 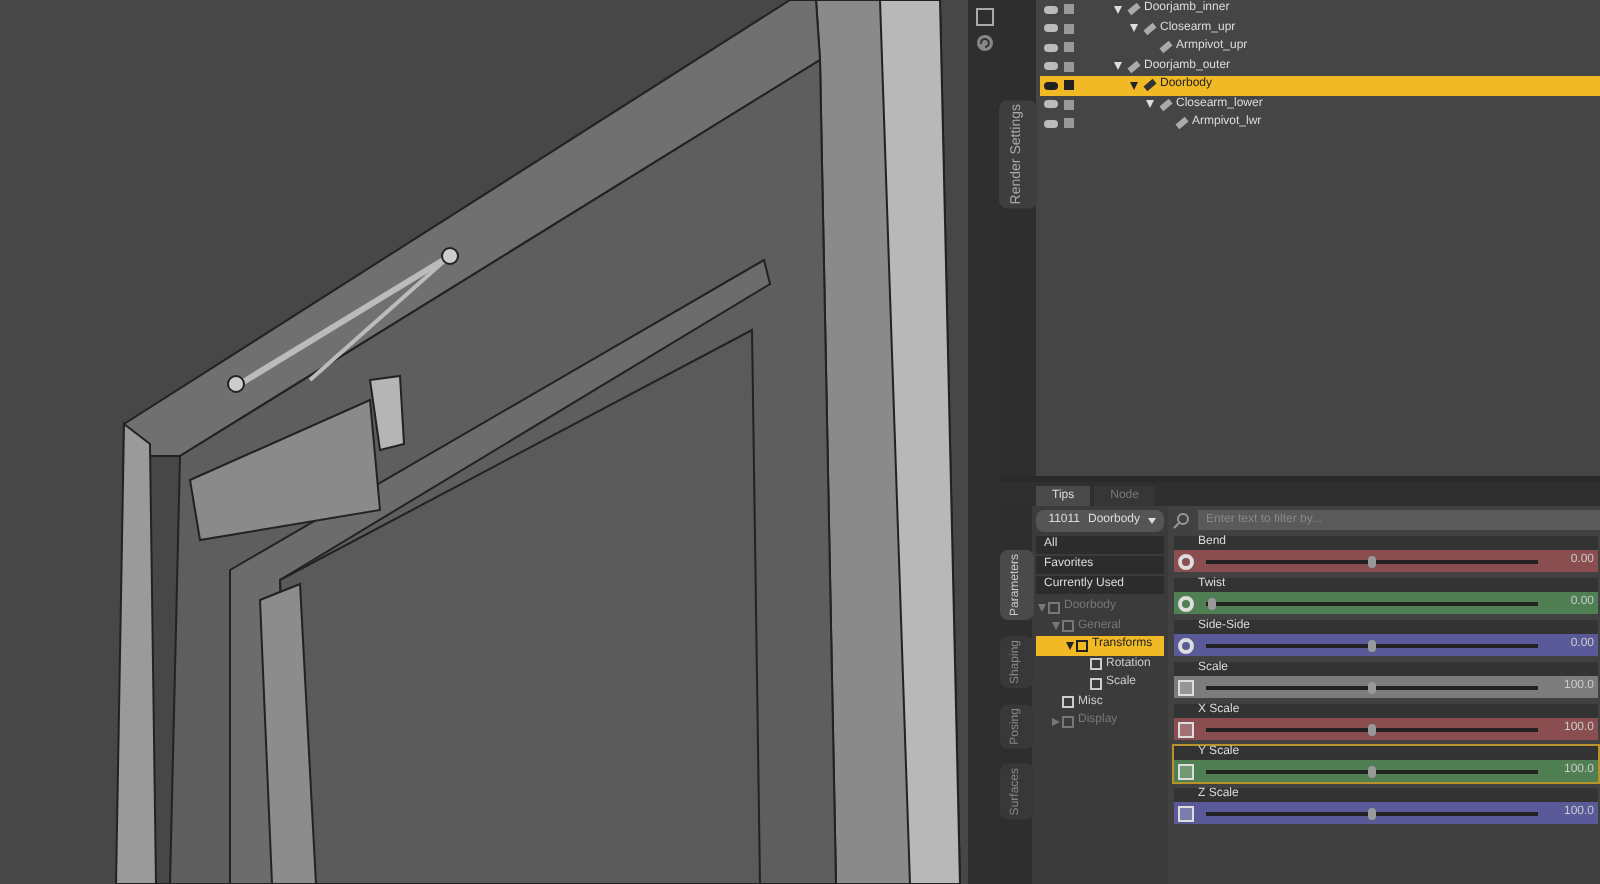 I want to click on grid-icon, so click(x=984, y=17).